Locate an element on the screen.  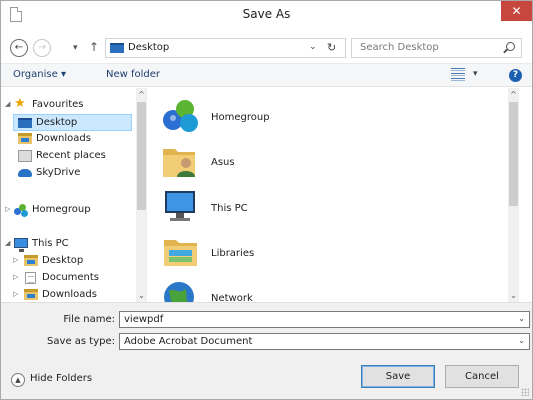
desktop-icon is located at coordinates (25, 123).